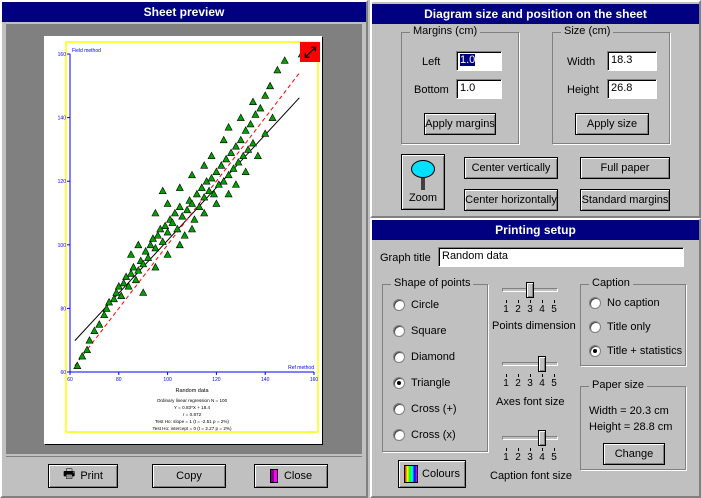  What do you see at coordinates (119, 380) in the screenshot?
I see `x-tick-label: 80` at bounding box center [119, 380].